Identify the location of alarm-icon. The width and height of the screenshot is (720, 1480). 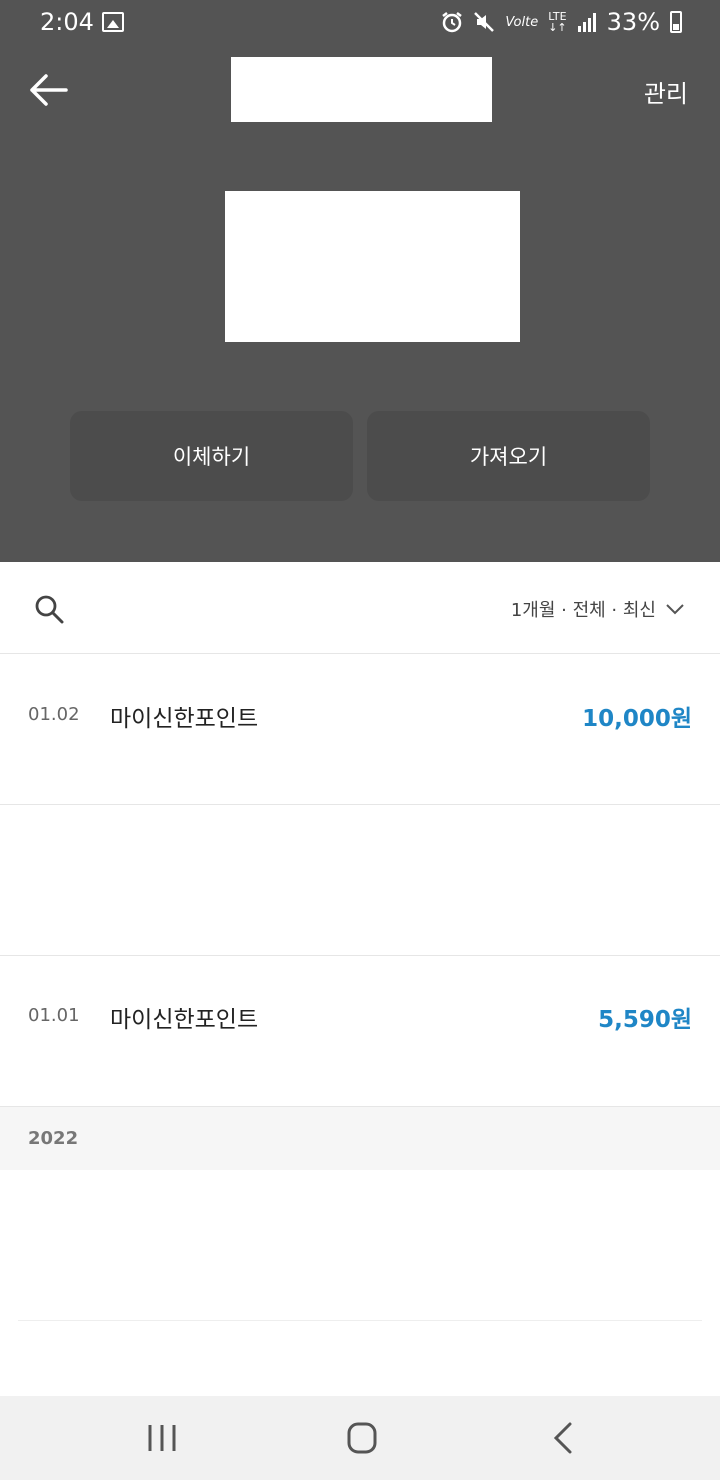
(452, 22).